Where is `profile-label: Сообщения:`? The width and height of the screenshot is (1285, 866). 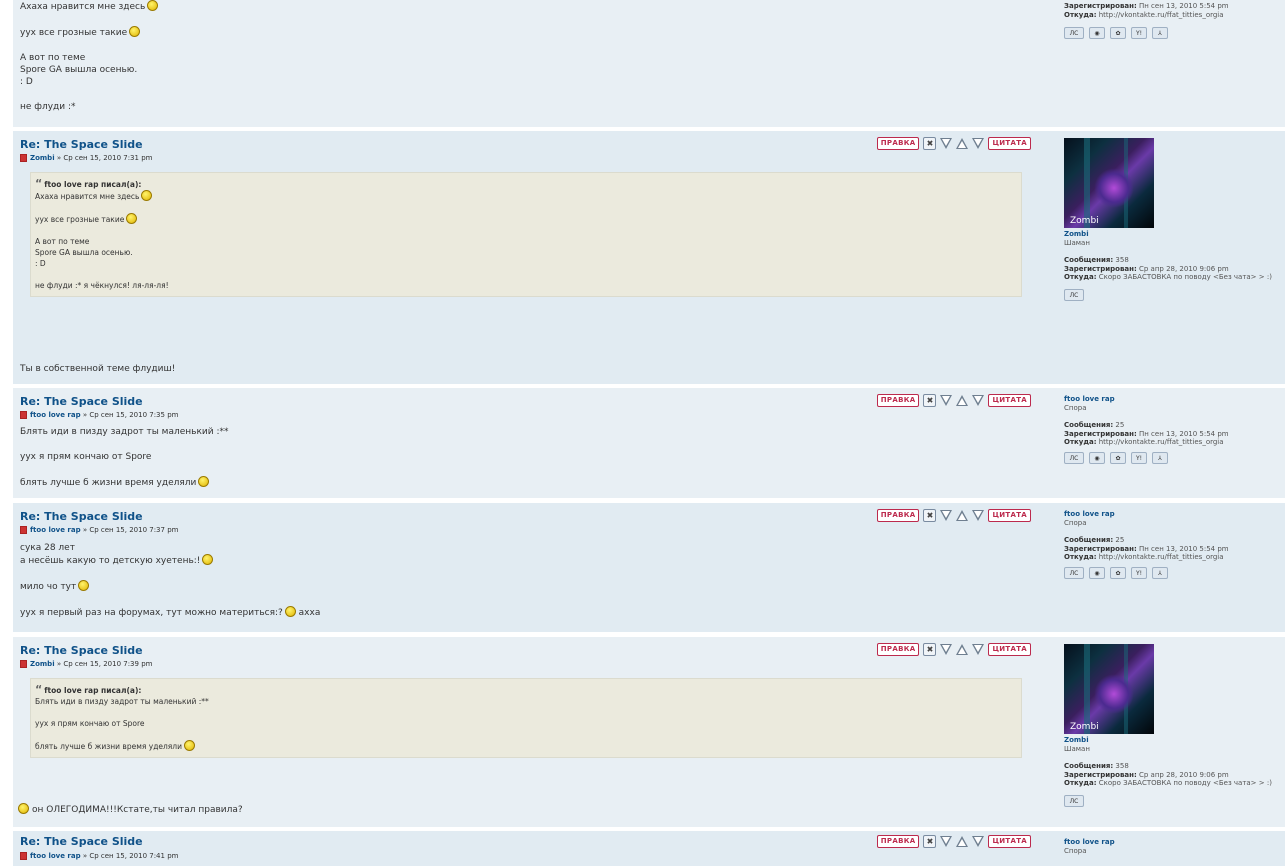 profile-label: Сообщения: is located at coordinates (1089, 425).